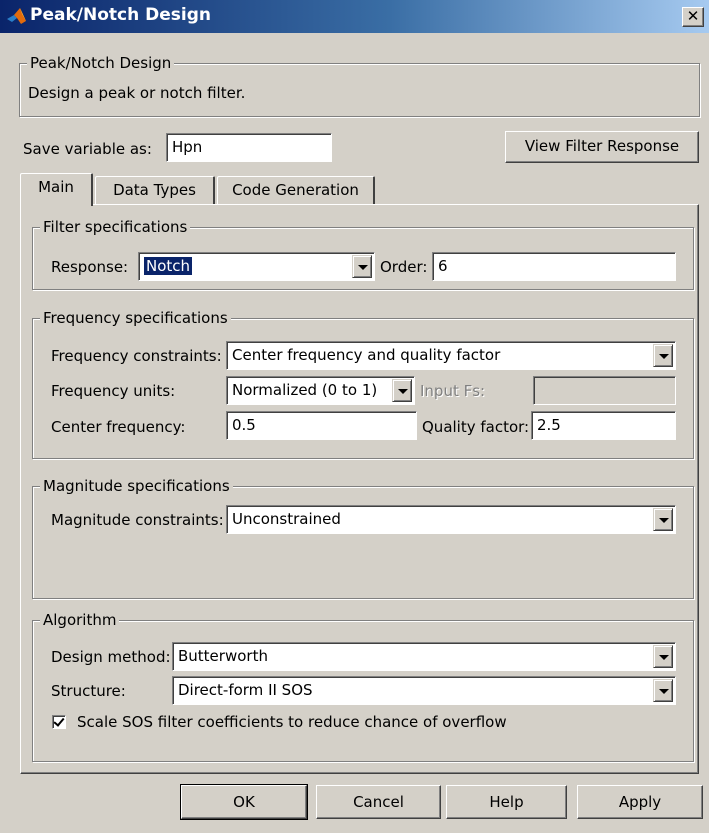  Describe the element at coordinates (451, 355) in the screenshot. I see `frequency-constraints-dropdown: Center frequency and quality factor` at that location.